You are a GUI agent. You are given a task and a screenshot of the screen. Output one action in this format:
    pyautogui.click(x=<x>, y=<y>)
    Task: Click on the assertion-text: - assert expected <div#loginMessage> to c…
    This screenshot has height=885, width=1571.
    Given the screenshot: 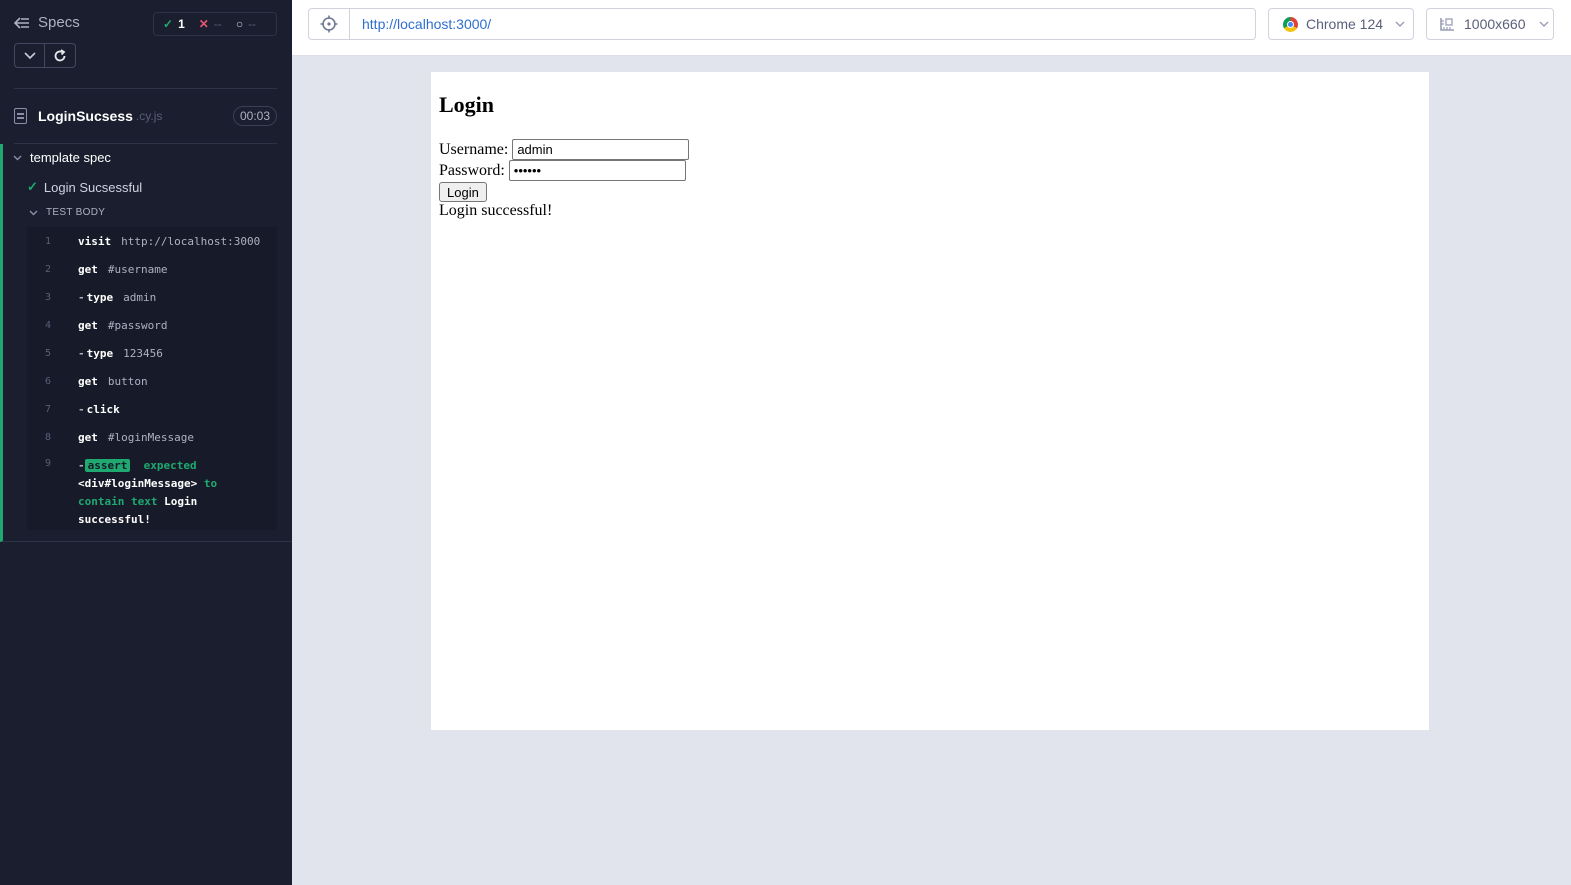 What is the action you would take?
    pyautogui.click(x=148, y=492)
    